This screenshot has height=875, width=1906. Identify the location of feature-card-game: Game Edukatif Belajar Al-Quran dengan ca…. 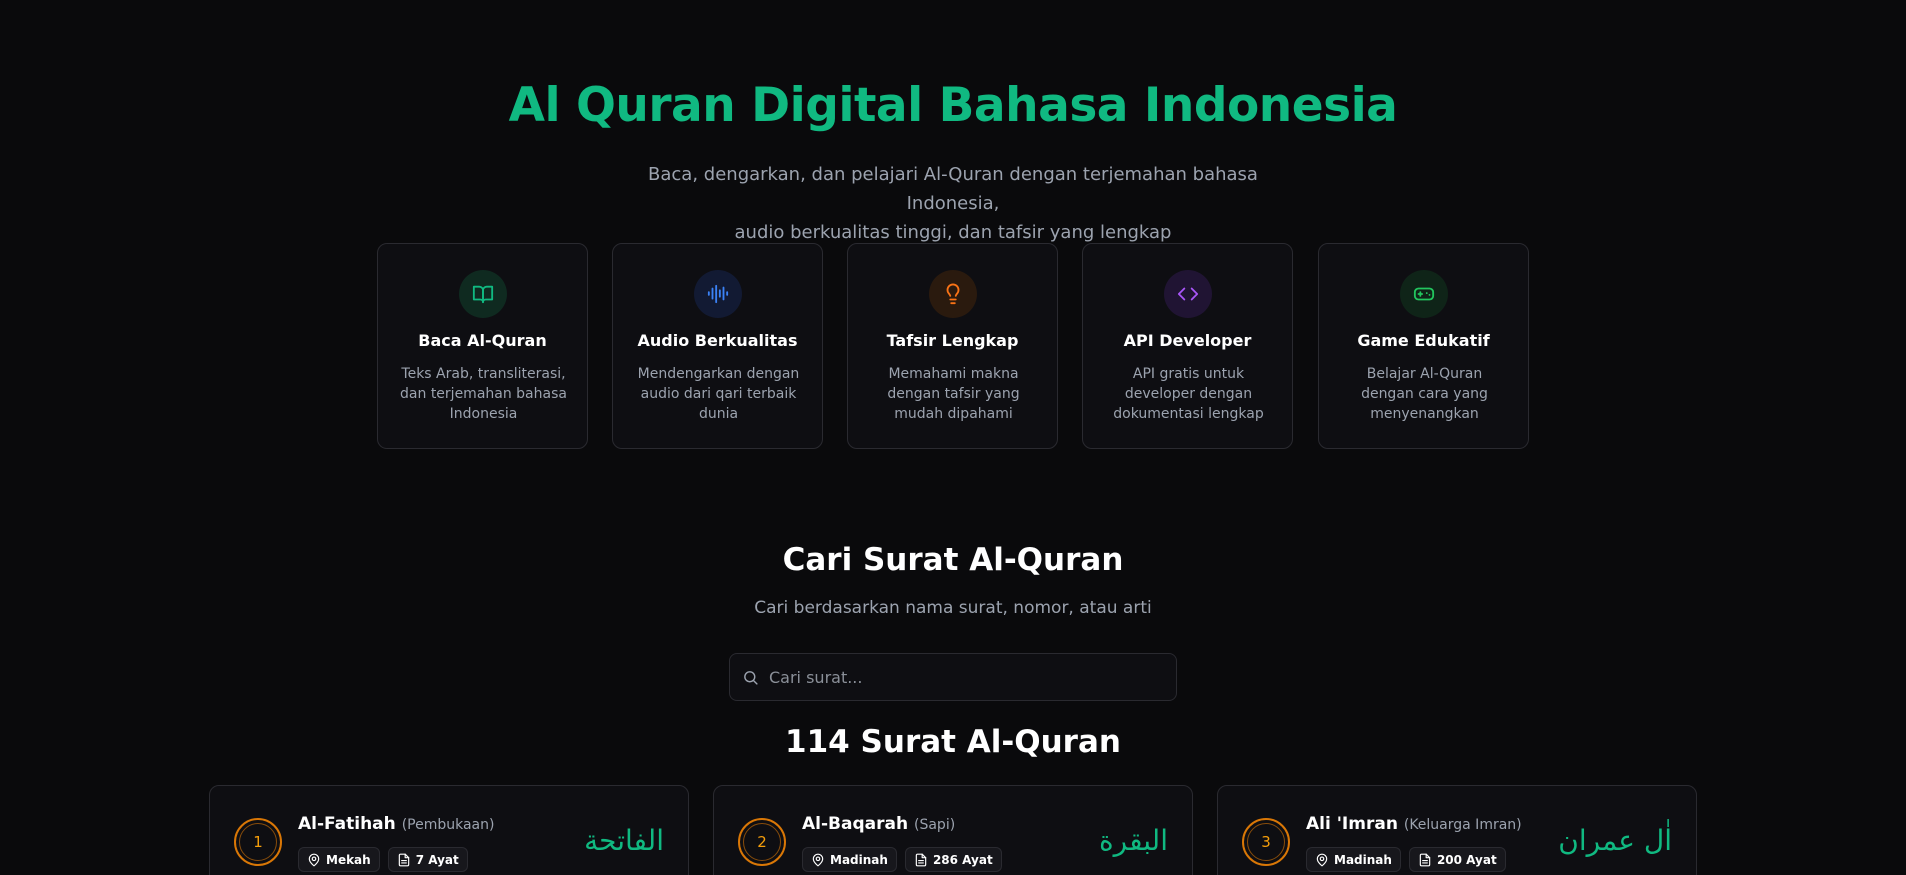
(1423, 346).